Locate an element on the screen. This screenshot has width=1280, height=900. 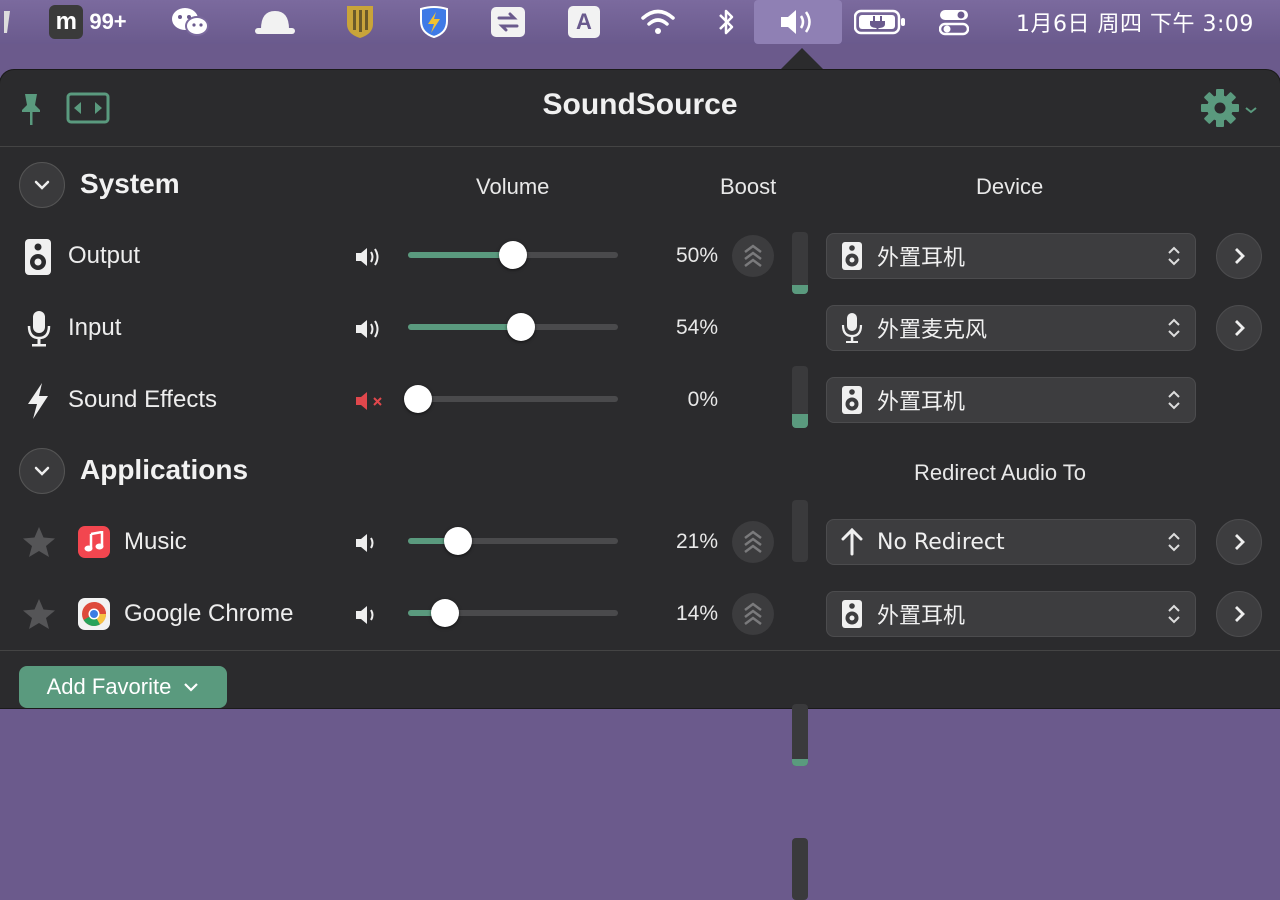
sound-effects-row-label: Sound Effects is located at coordinates (142, 399).